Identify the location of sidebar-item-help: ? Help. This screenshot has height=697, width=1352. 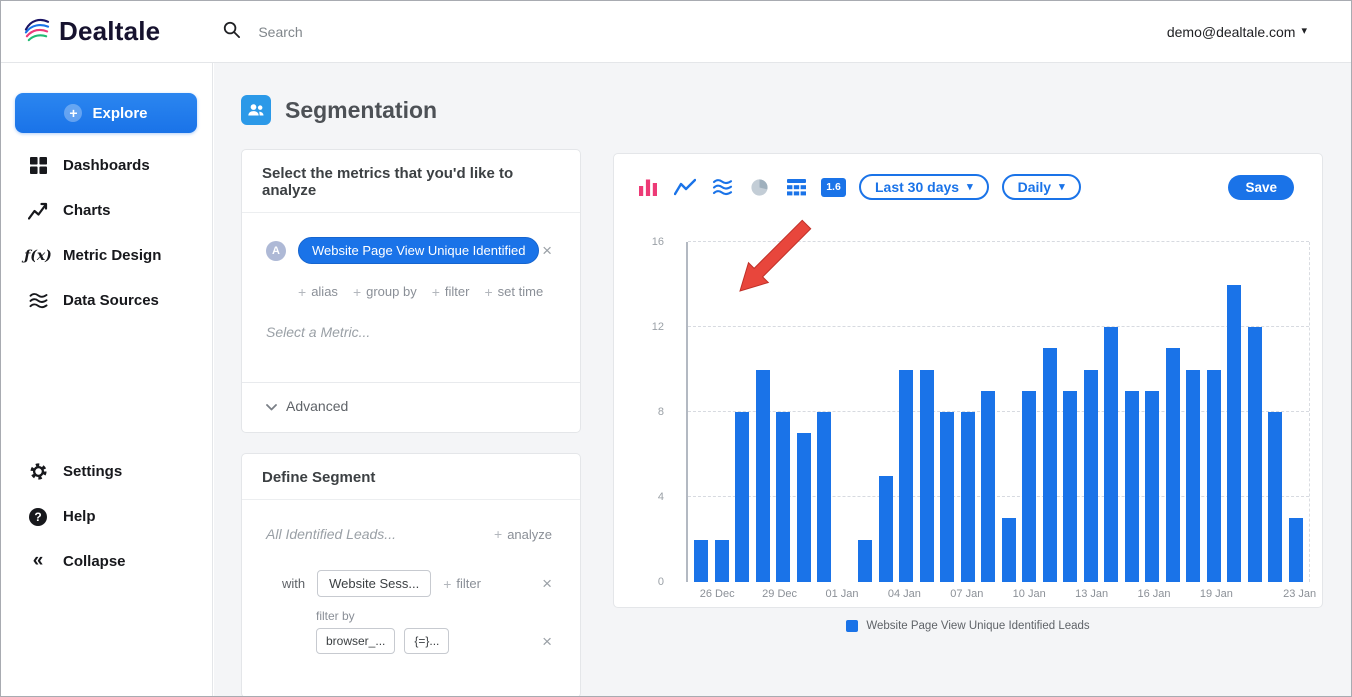
(106, 516).